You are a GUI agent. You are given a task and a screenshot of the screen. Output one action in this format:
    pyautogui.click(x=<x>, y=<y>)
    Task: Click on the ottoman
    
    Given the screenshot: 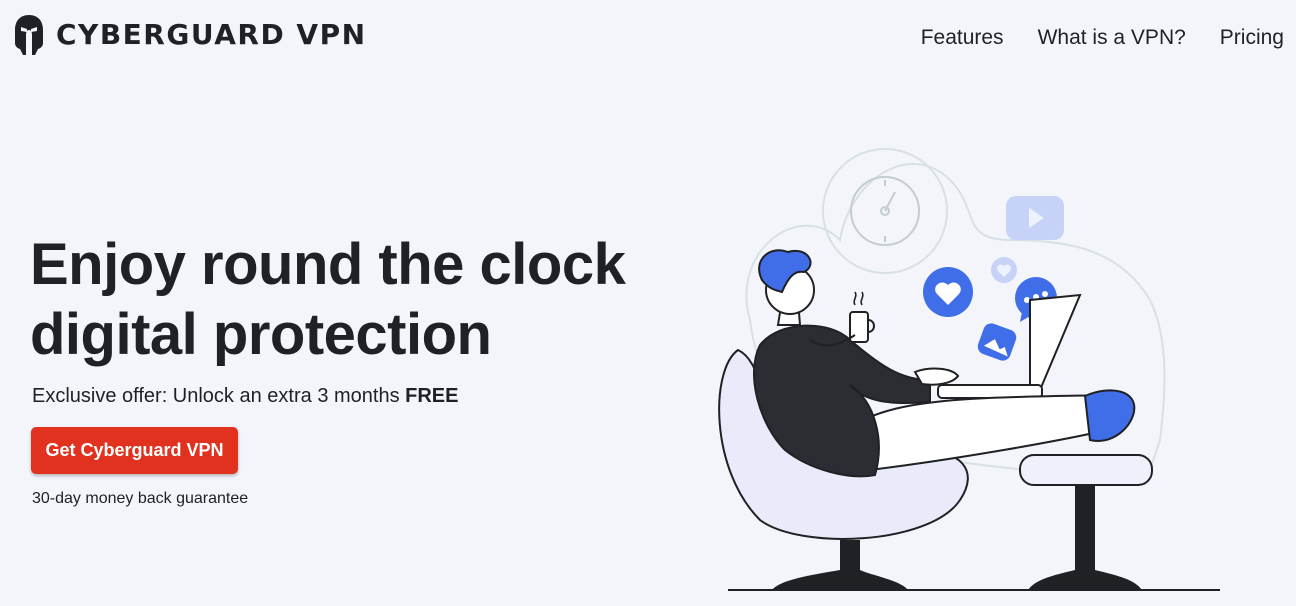 What is the action you would take?
    pyautogui.click(x=1086, y=522)
    